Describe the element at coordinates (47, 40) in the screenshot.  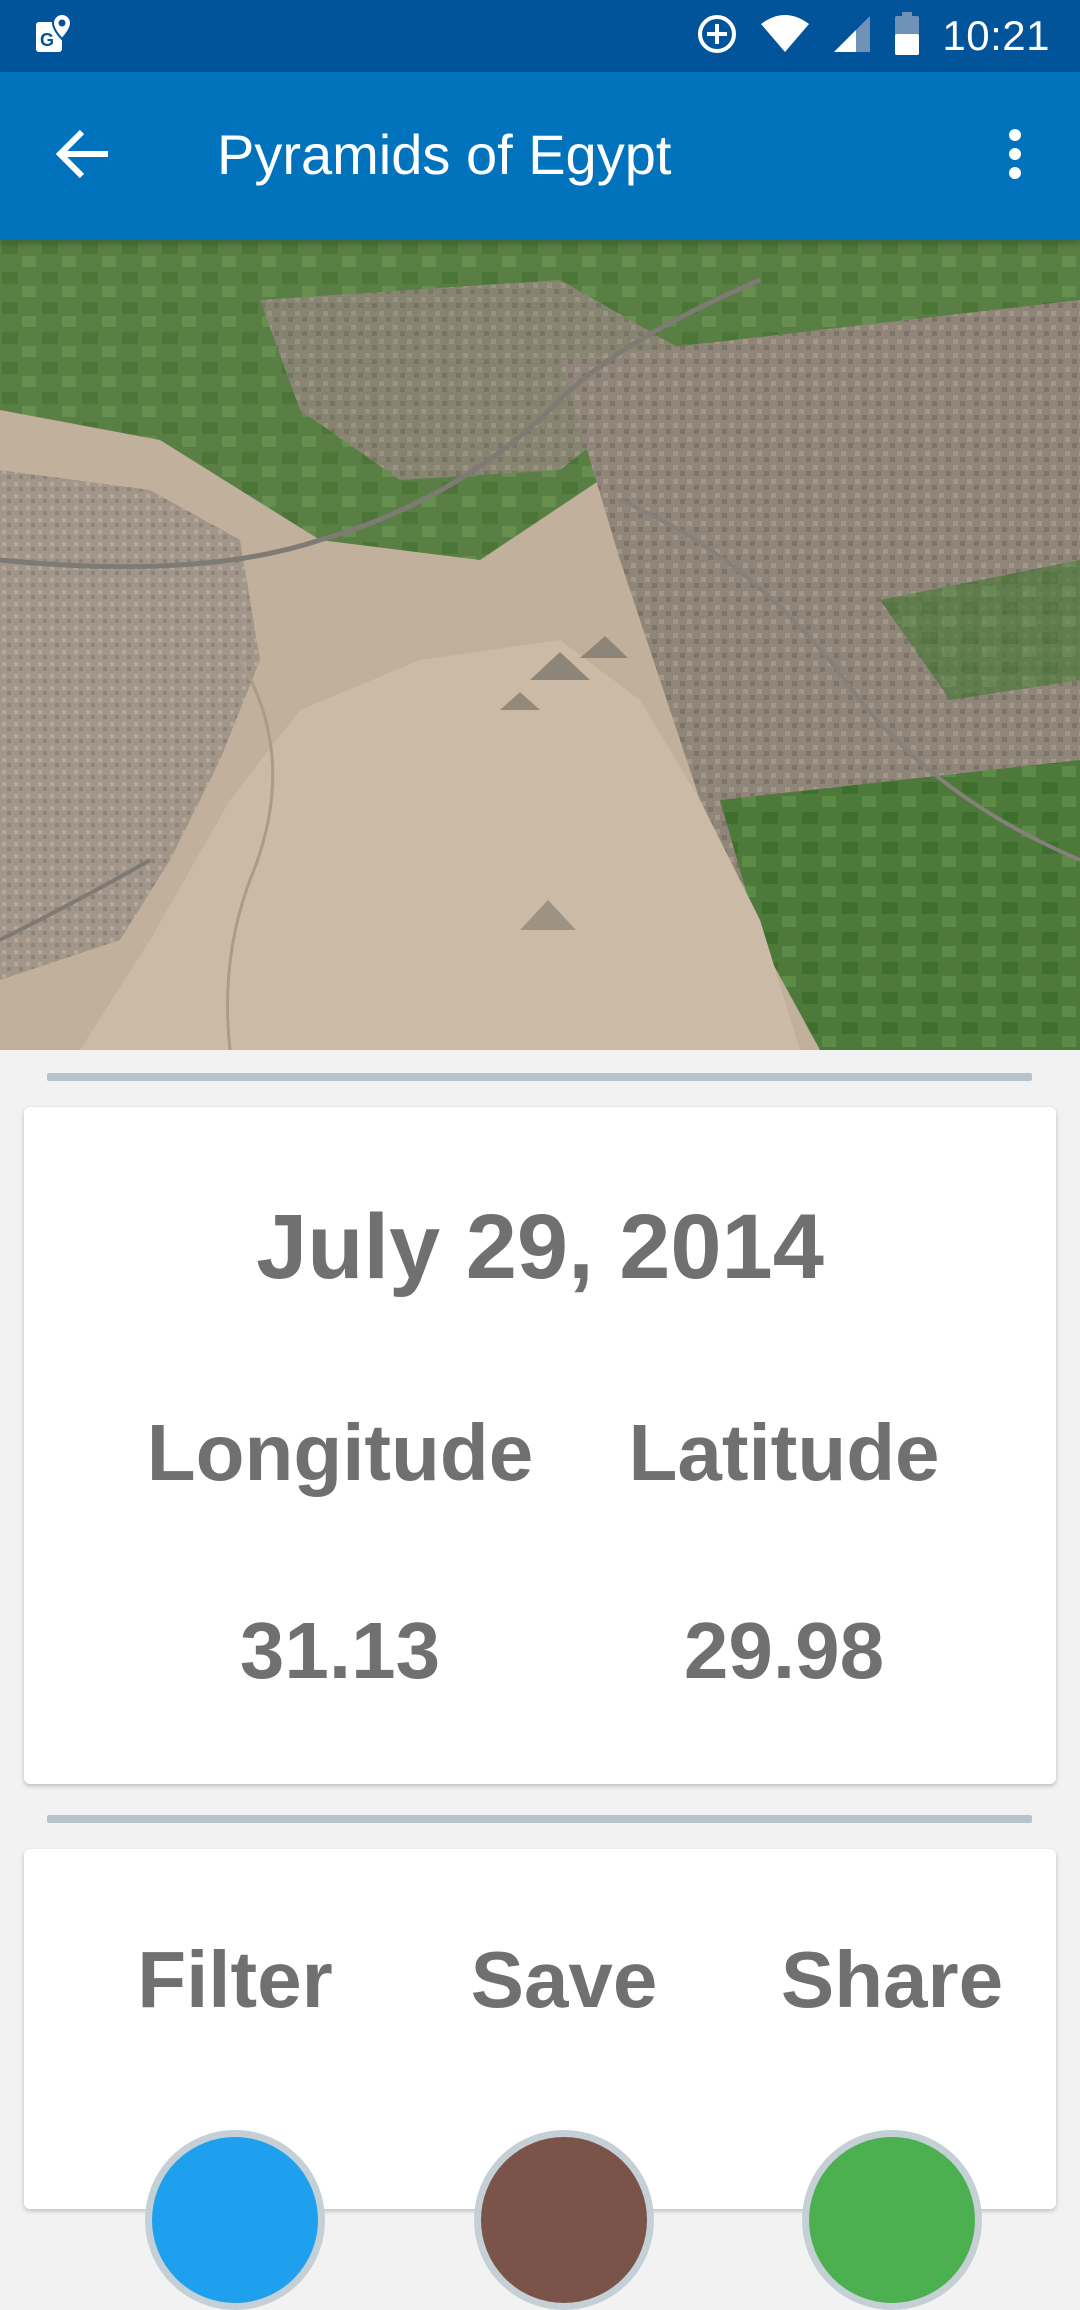
I see `svg-text: G` at that location.